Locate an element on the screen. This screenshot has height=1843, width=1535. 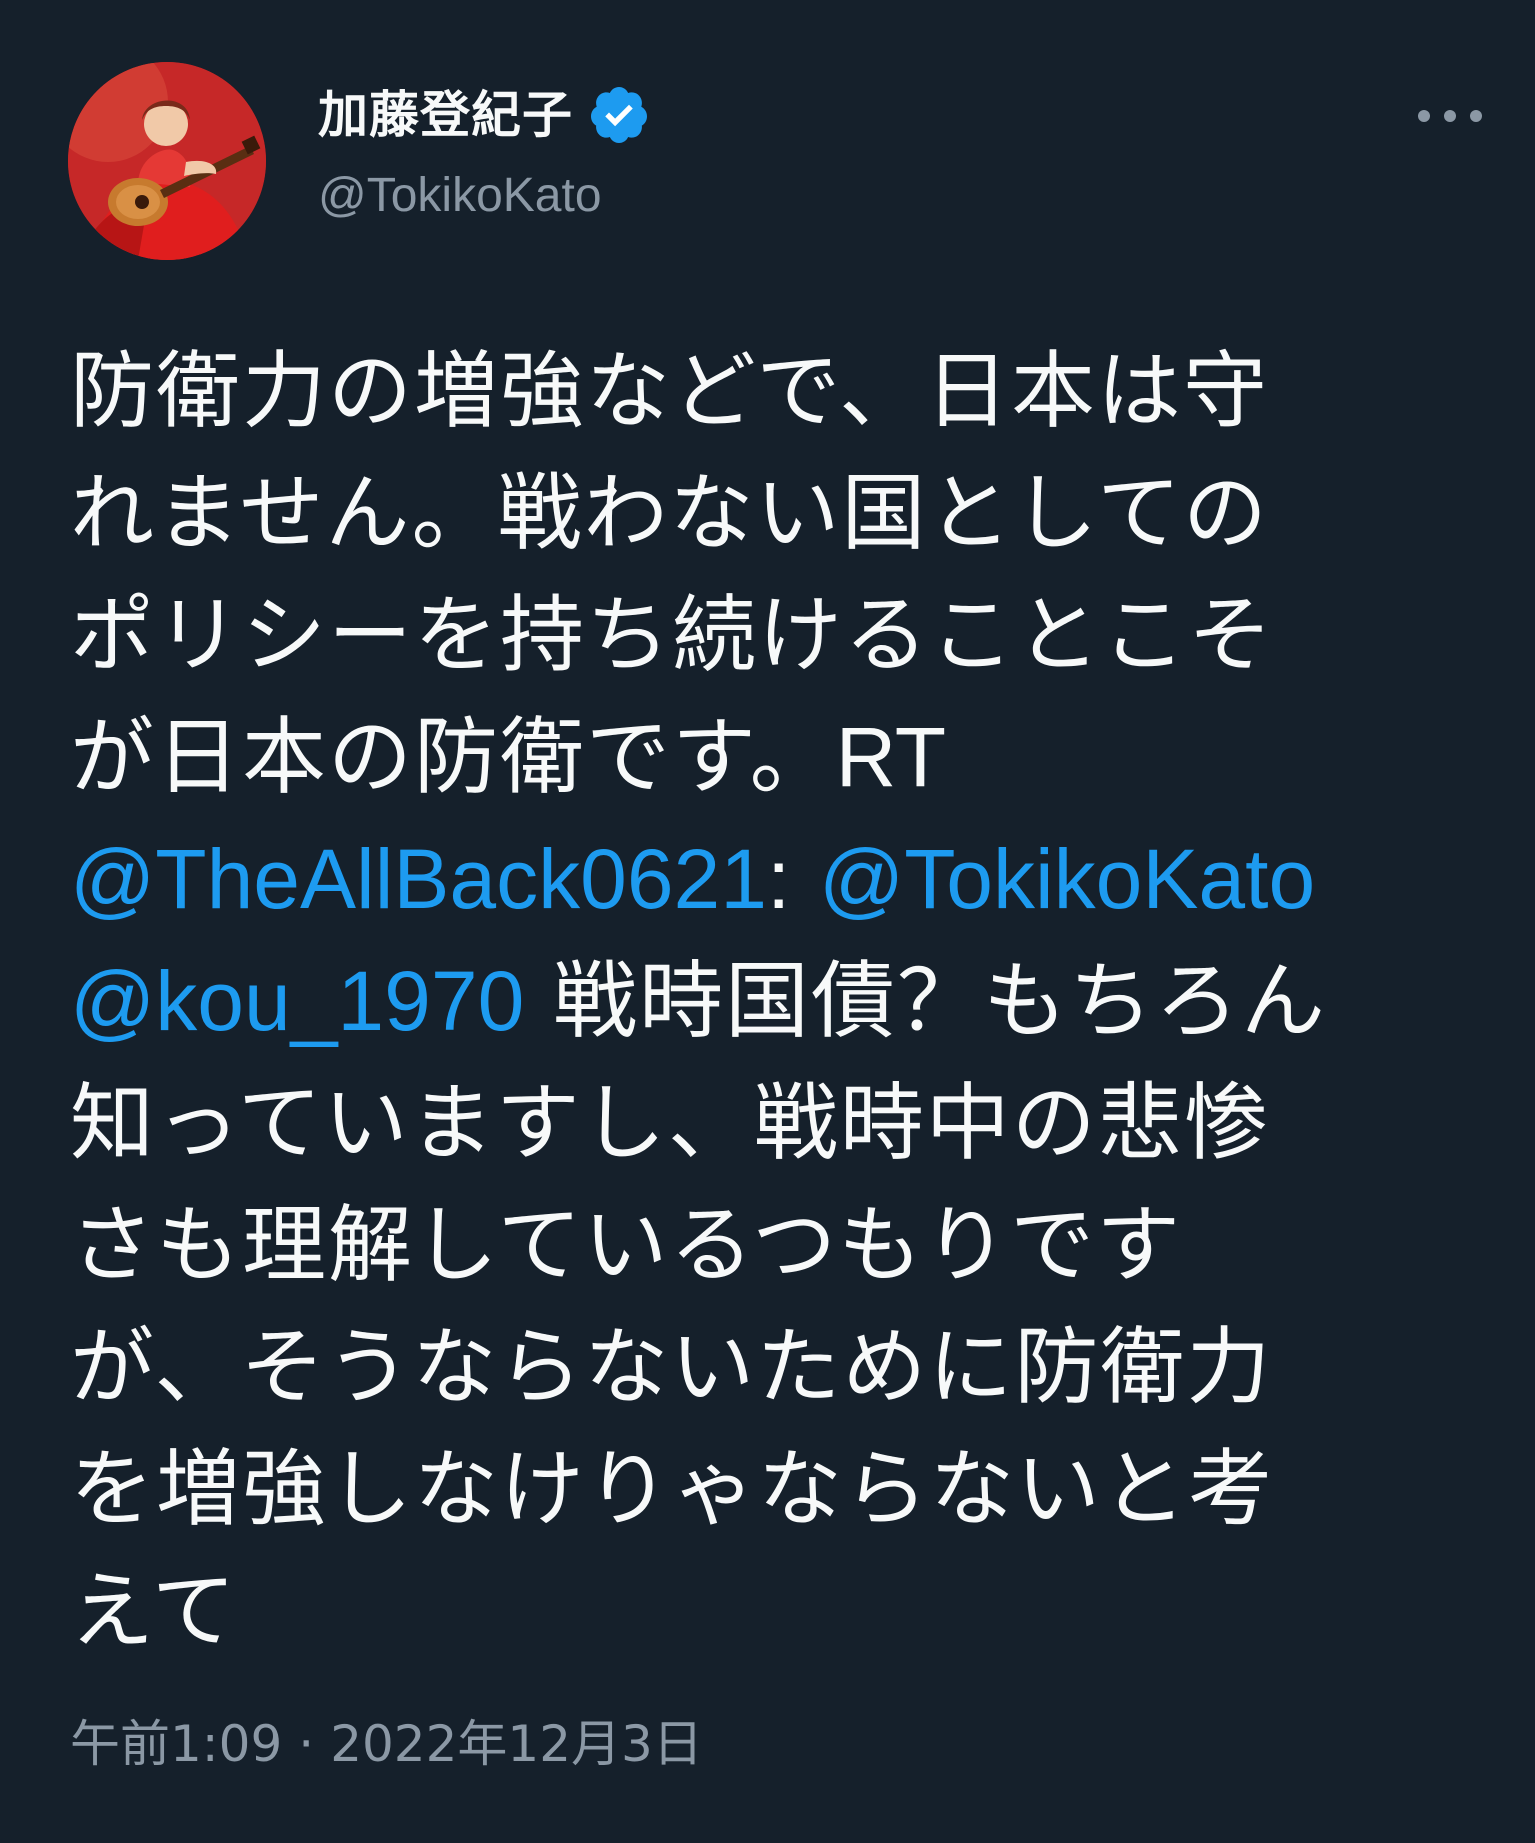
tweet-text-line: 防衛力の増強などで、日本は守 is located at coordinates (669, 391).